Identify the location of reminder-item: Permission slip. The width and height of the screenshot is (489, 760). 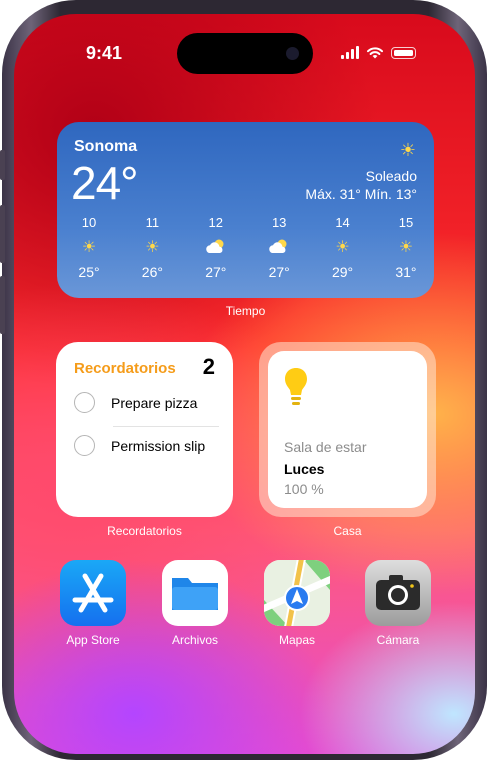
(139, 445).